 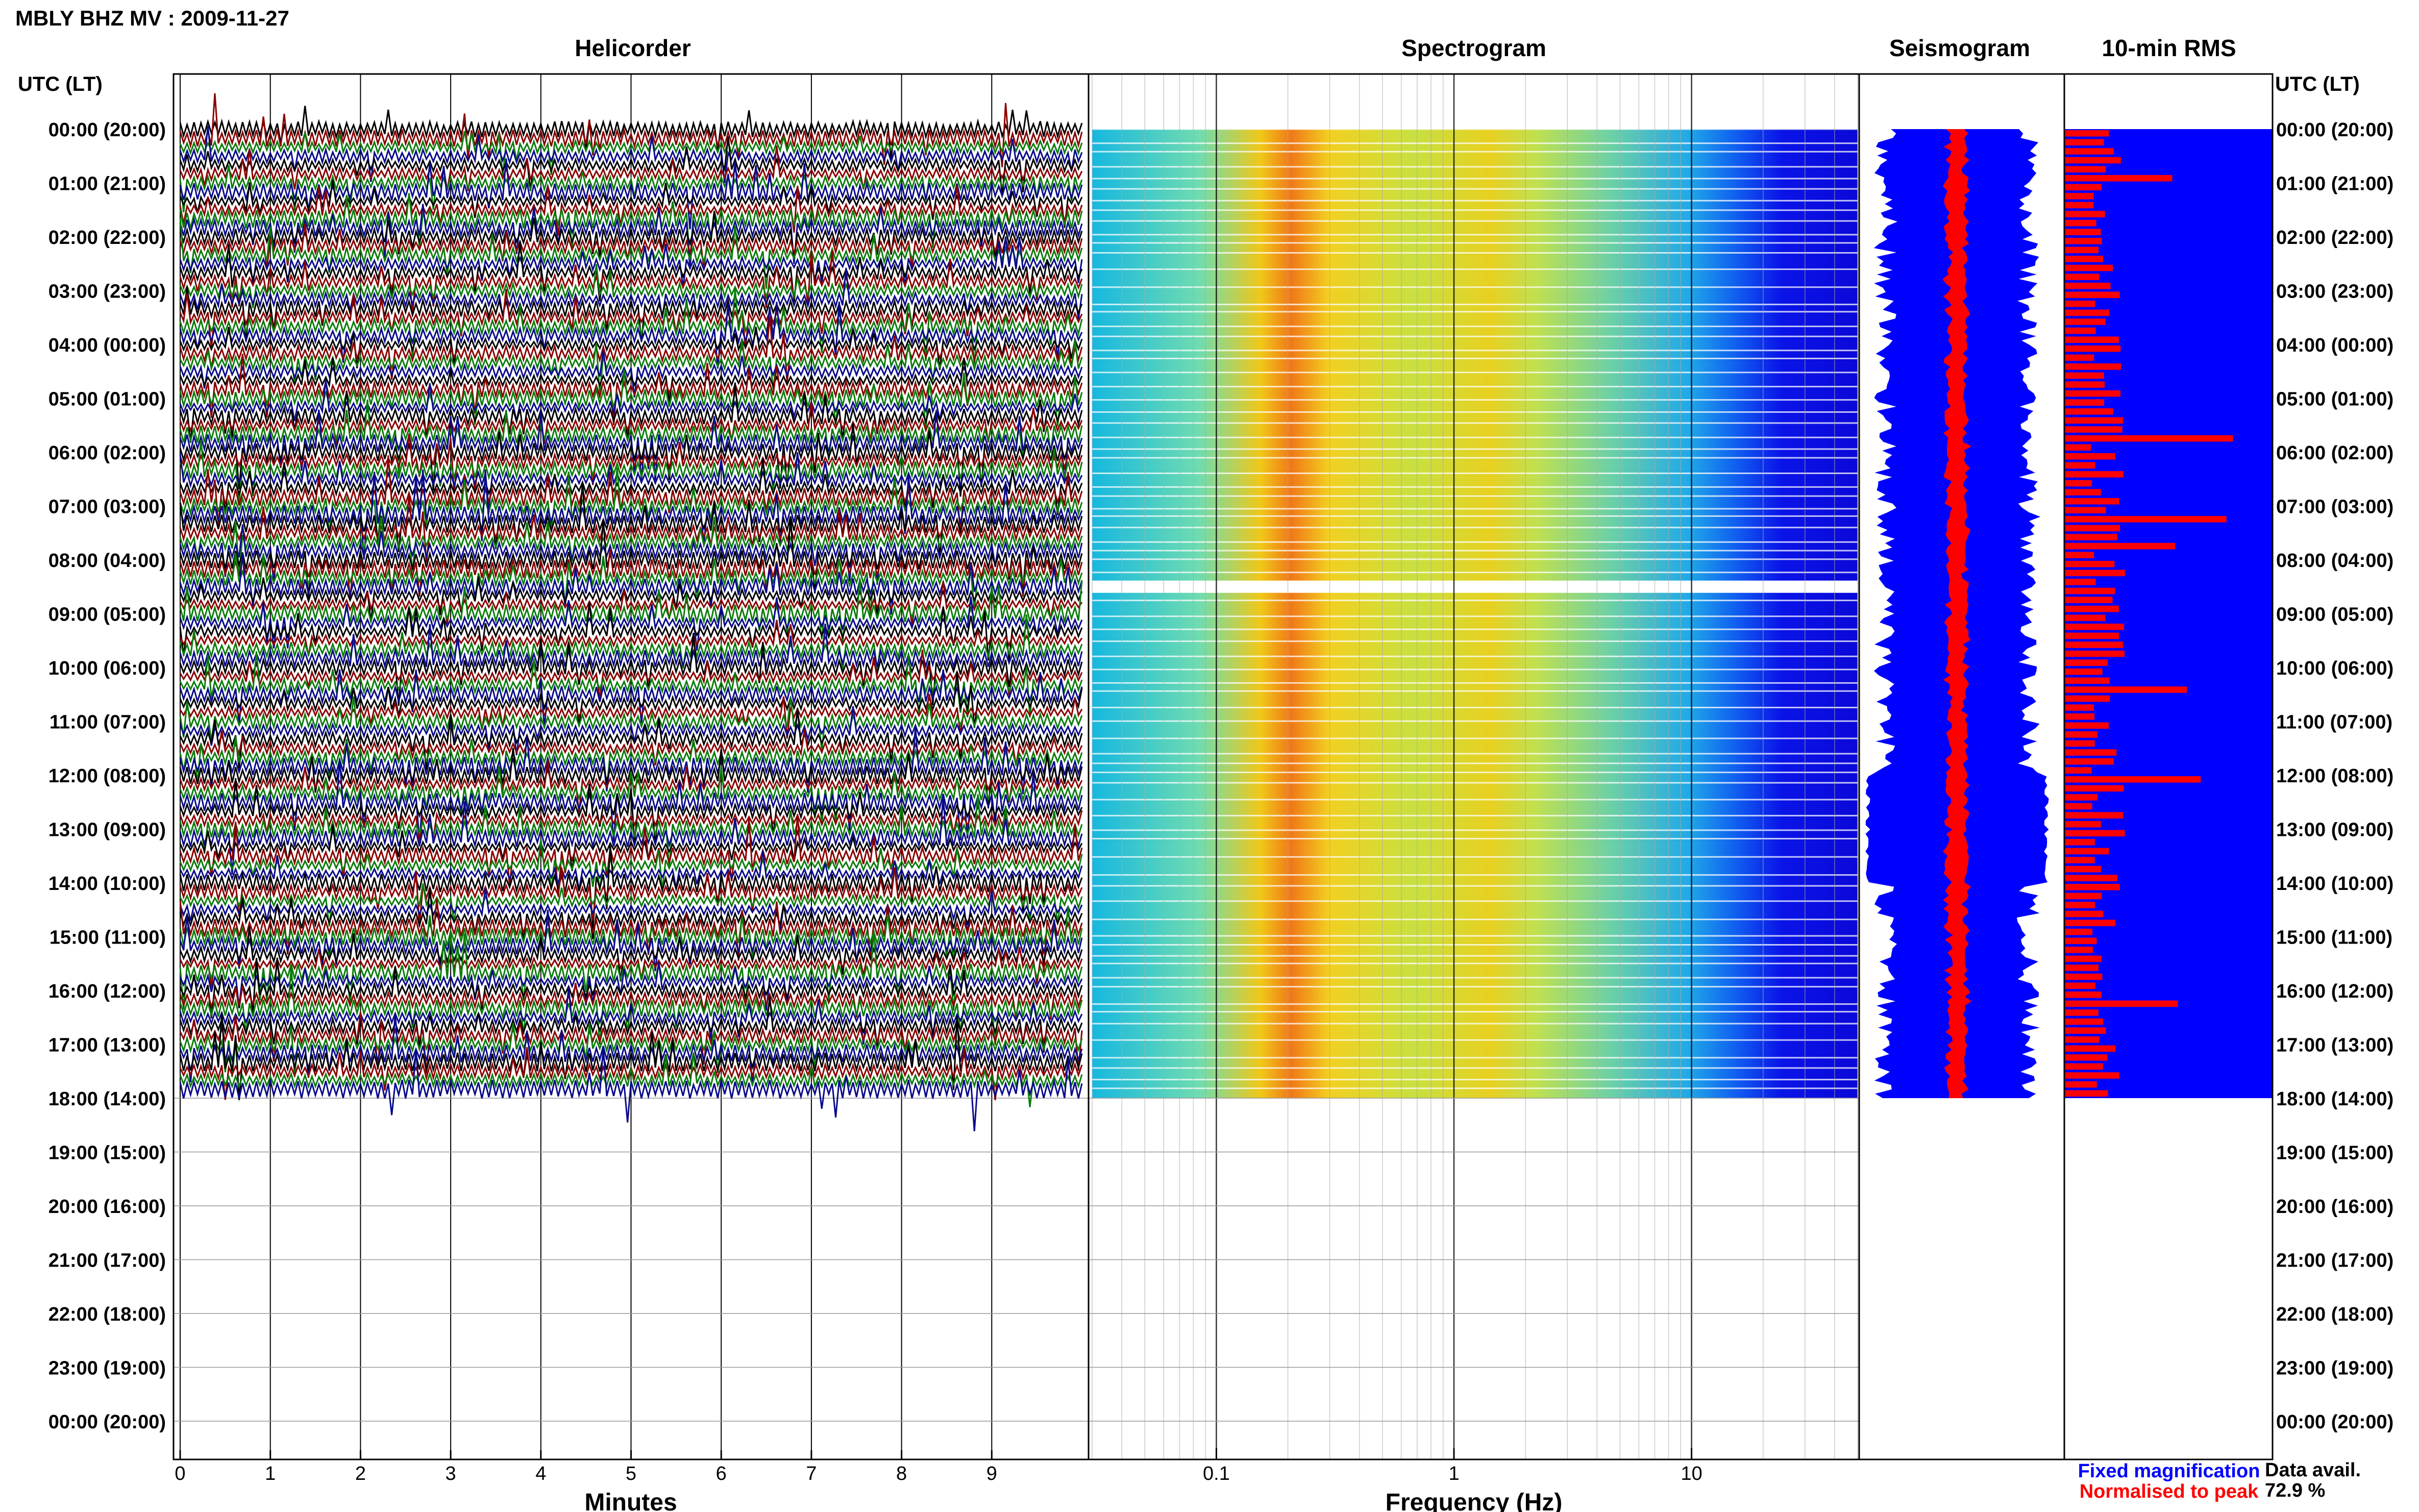 What do you see at coordinates (1473, 48) in the screenshot?
I see `spectrogram-title: Spectrogram` at bounding box center [1473, 48].